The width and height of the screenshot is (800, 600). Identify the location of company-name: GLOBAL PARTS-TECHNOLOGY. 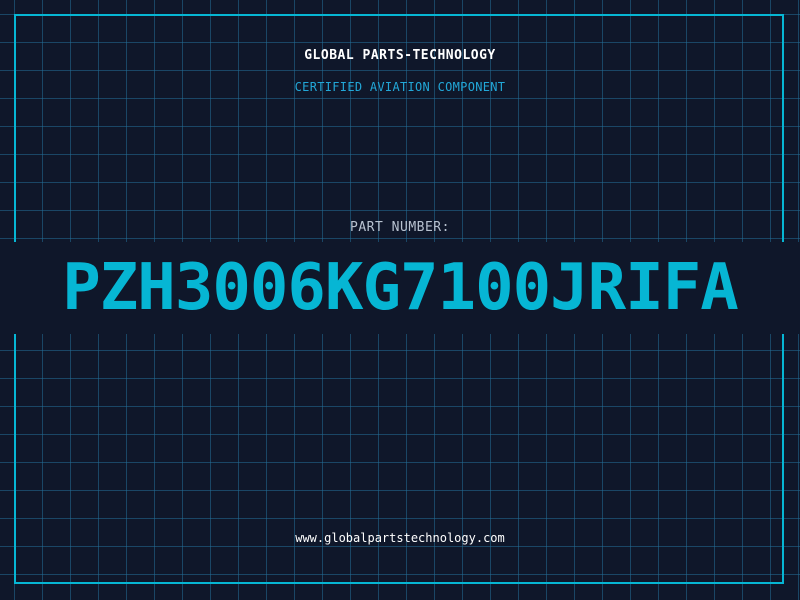
(400, 55).